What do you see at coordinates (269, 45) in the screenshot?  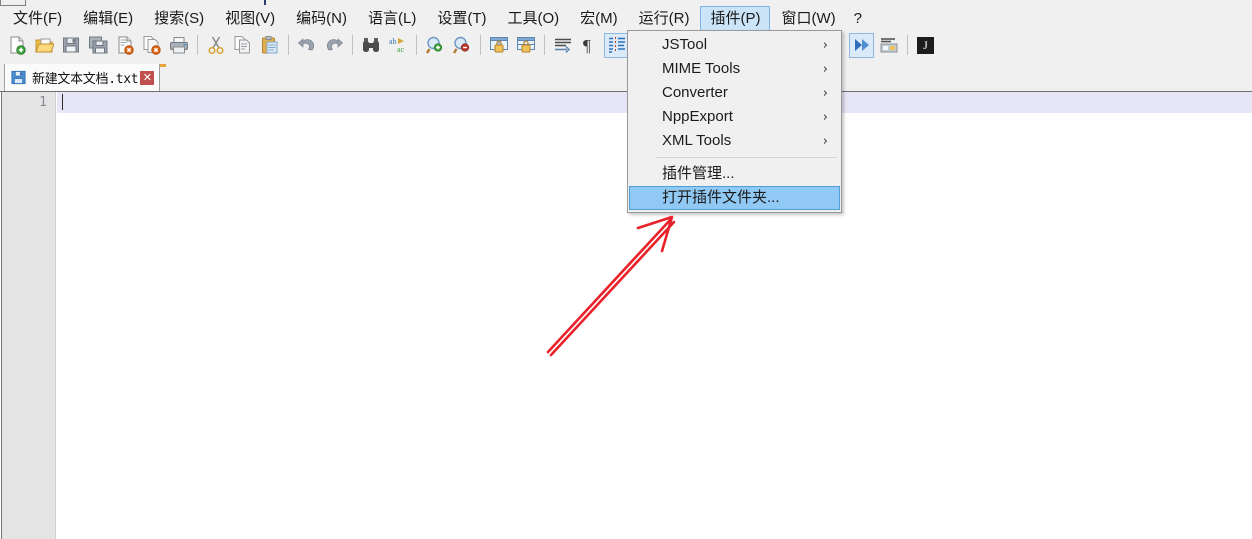 I see `paste-icon` at bounding box center [269, 45].